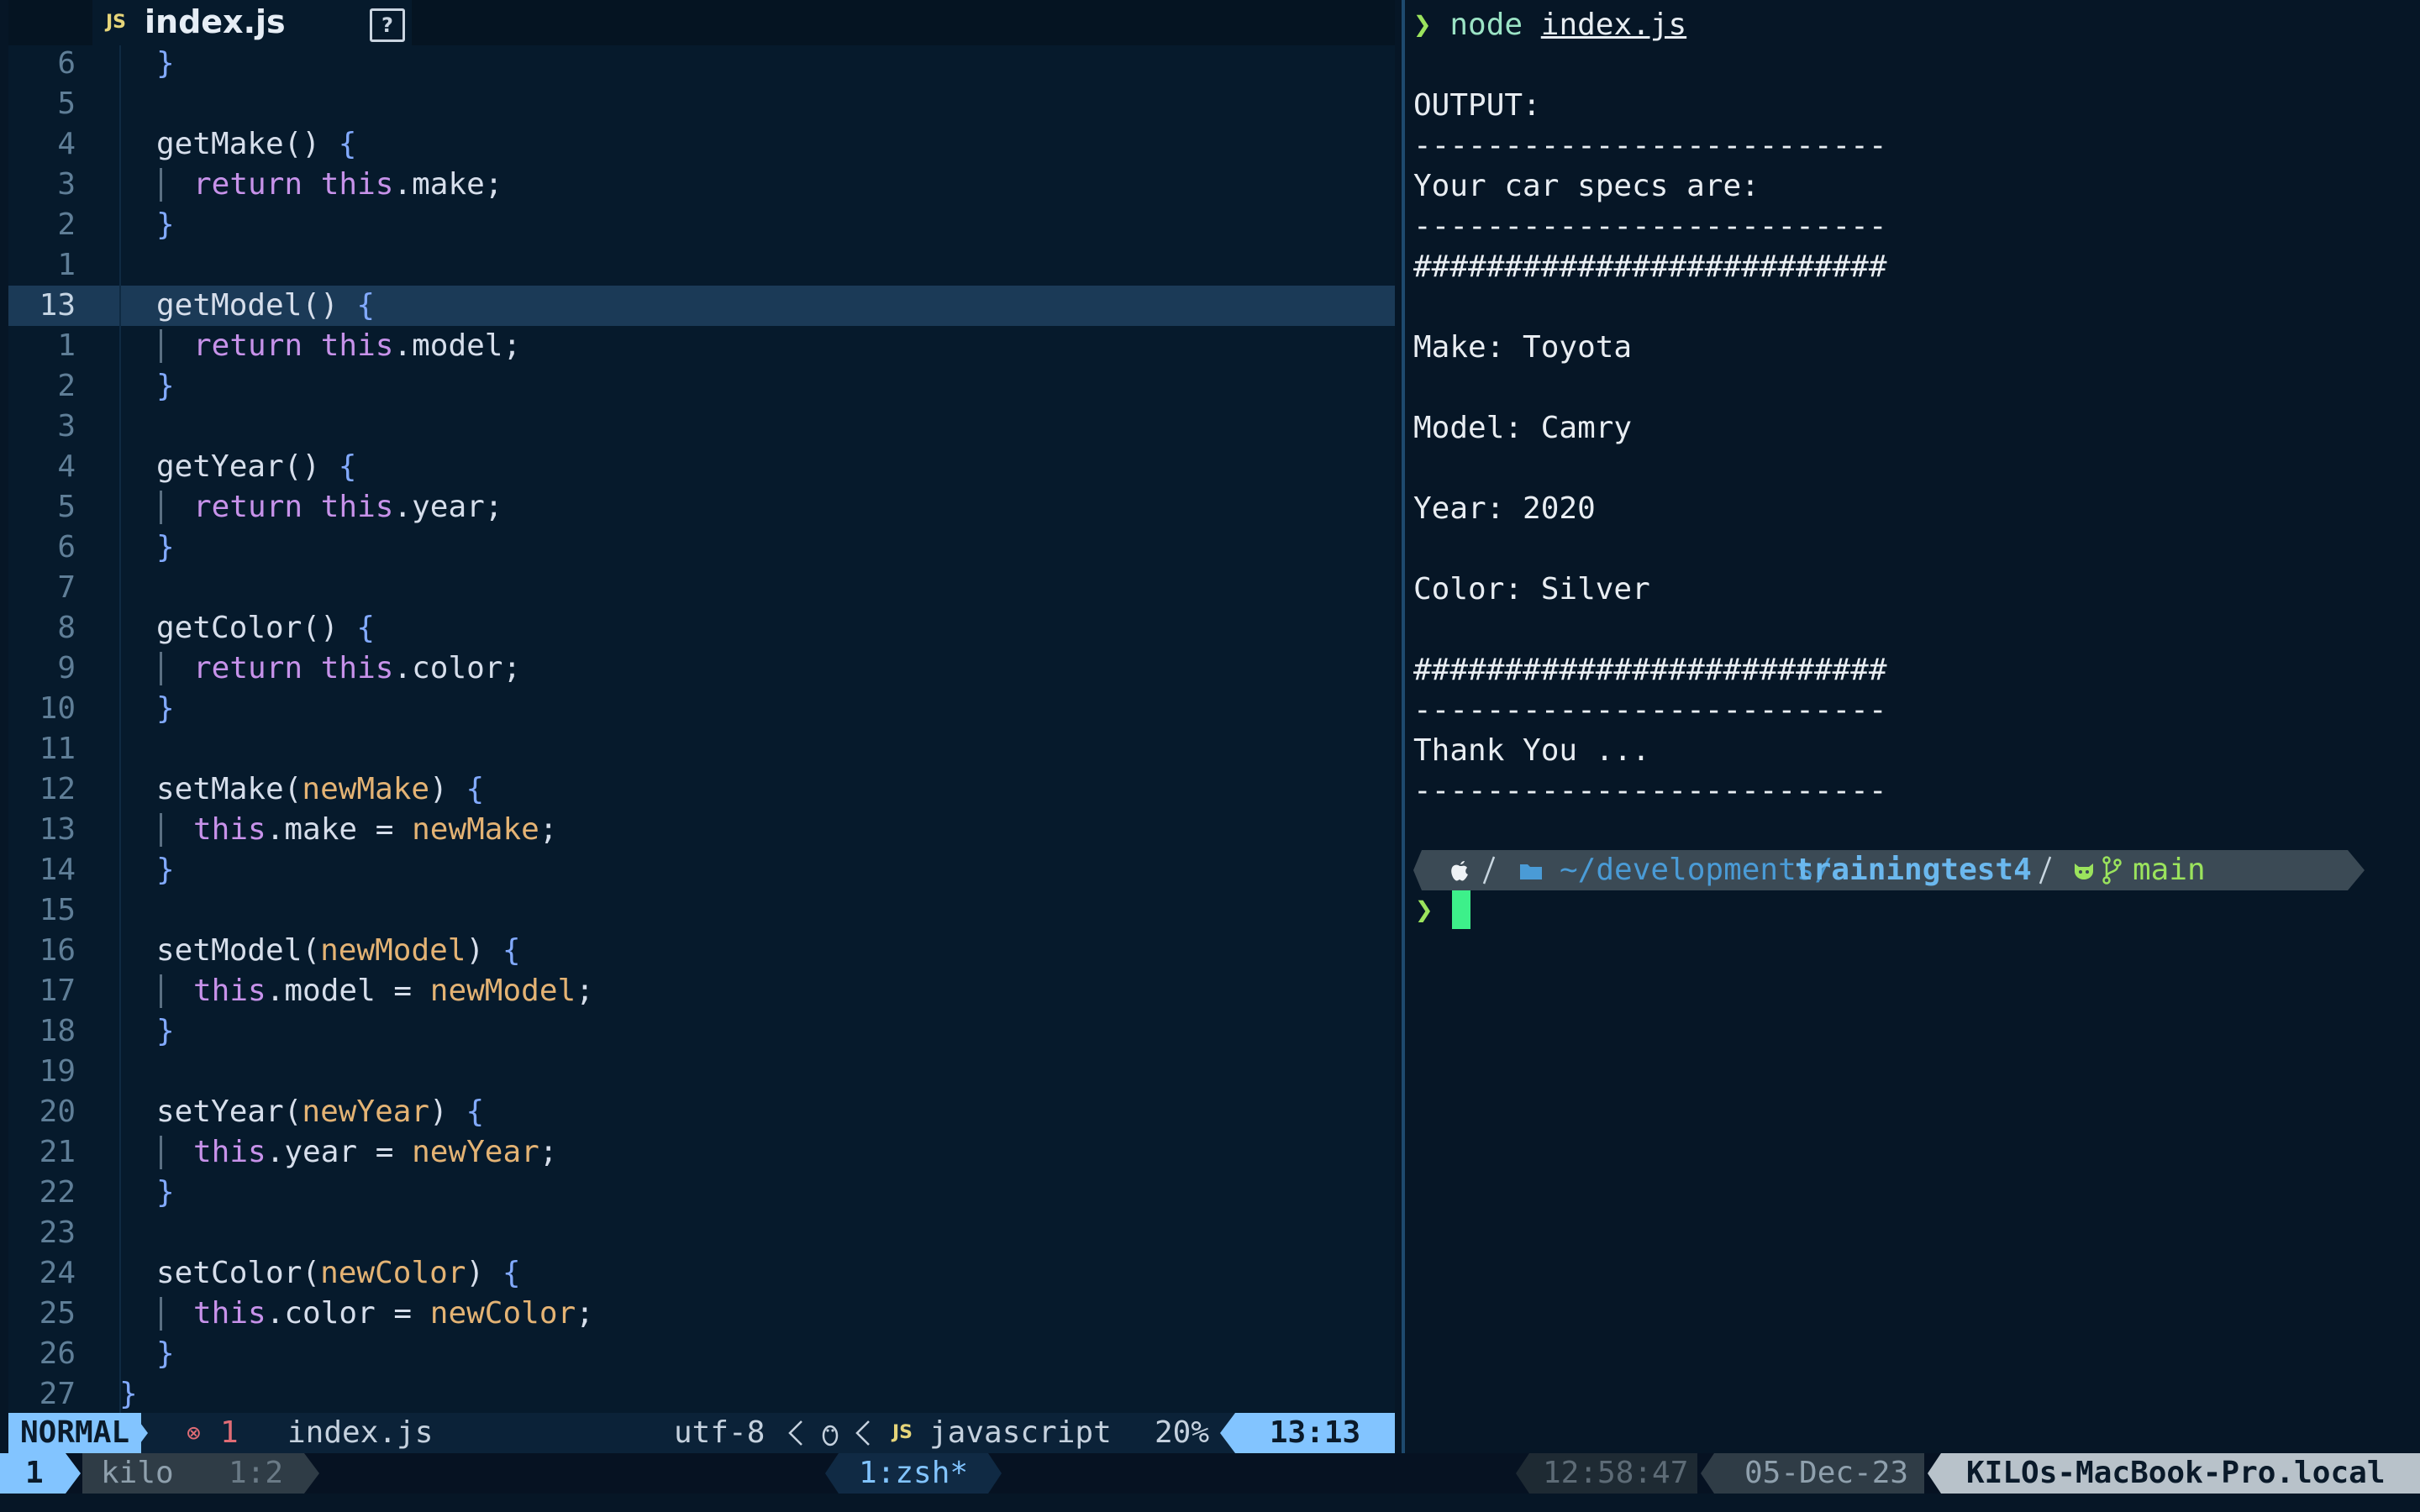 This screenshot has height=1512, width=2420. Describe the element at coordinates (702, 144) in the screenshot. I see `code-line: 4 getMake() {` at that location.